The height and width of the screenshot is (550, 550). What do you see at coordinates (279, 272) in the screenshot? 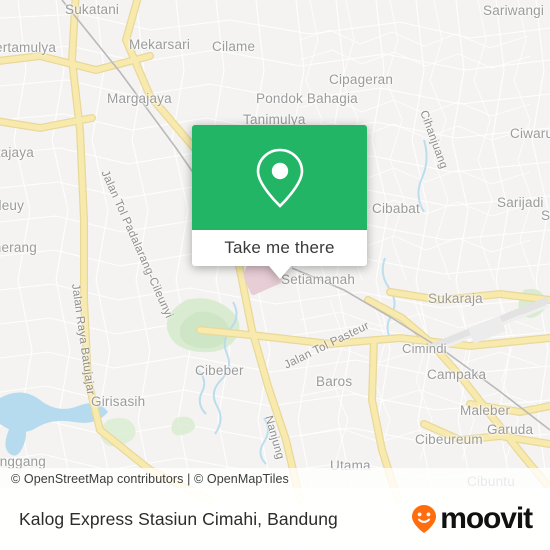
I see `popup-pointer-tail` at bounding box center [279, 272].